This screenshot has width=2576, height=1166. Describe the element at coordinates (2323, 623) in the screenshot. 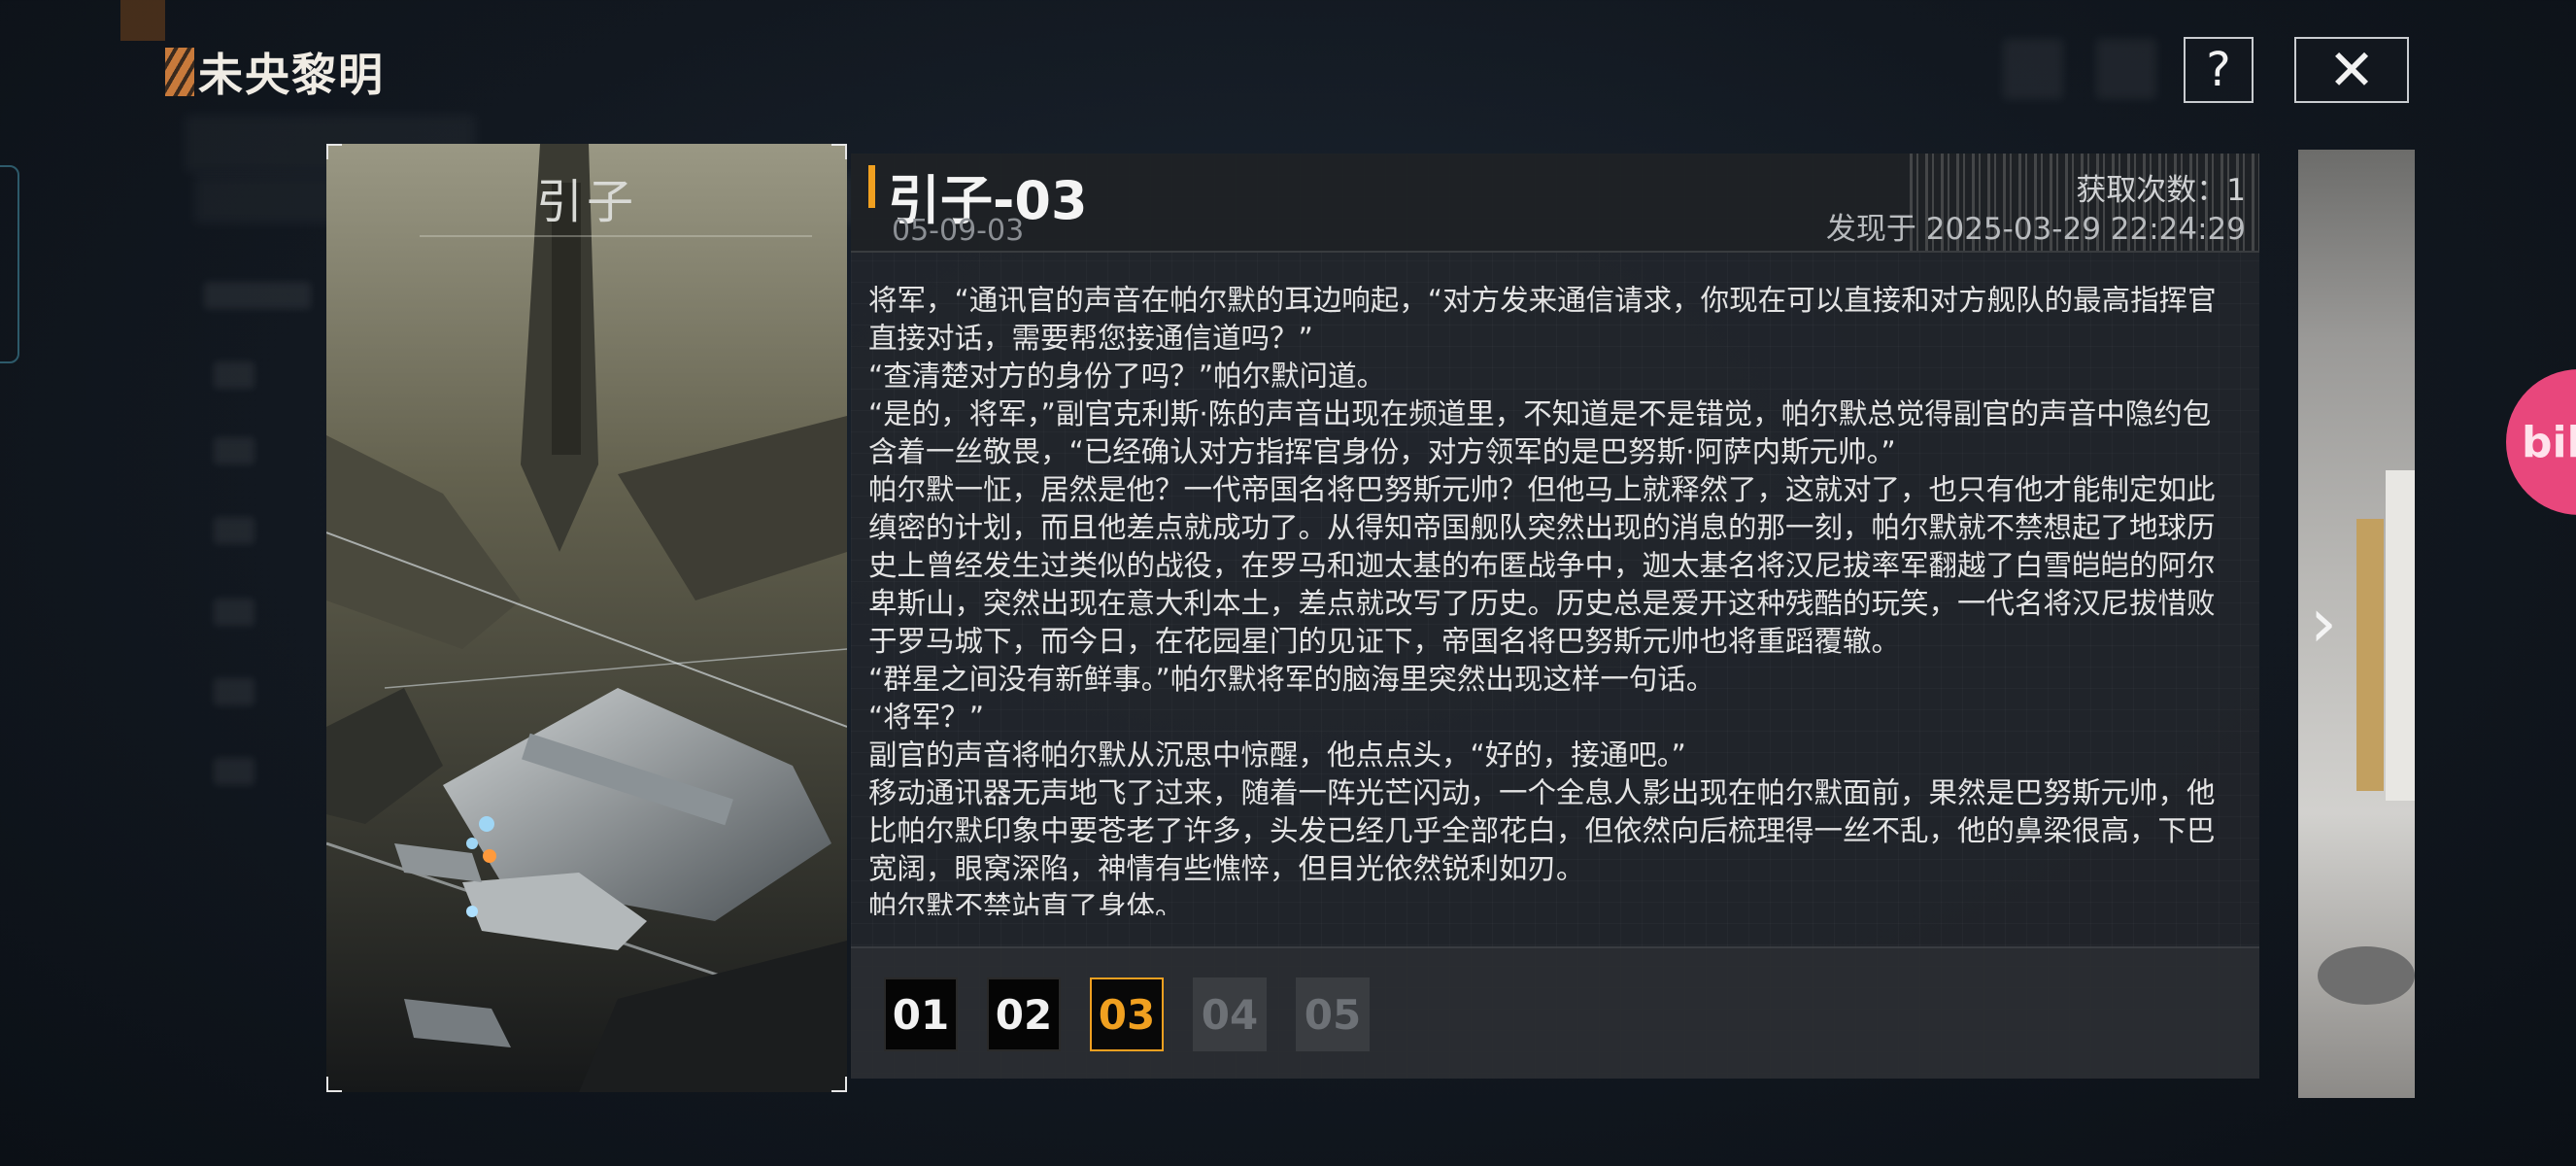

I see `next-arrow-icon: ›` at that location.